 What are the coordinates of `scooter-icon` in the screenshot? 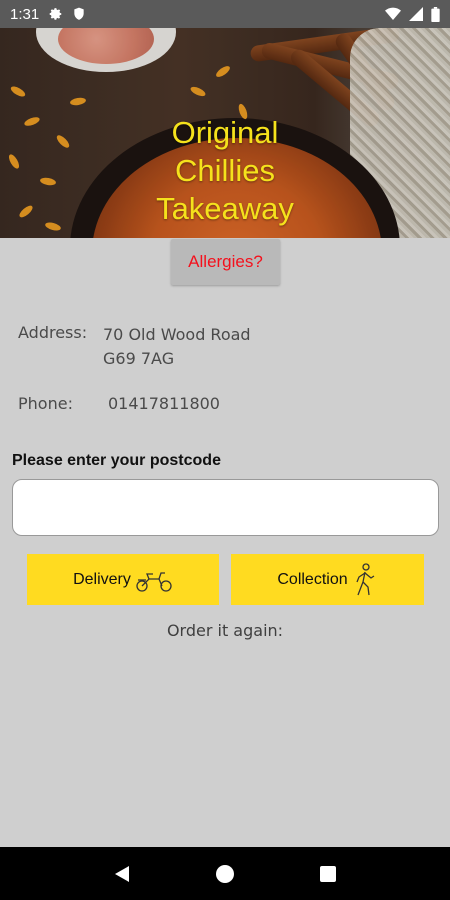 It's located at (154, 580).